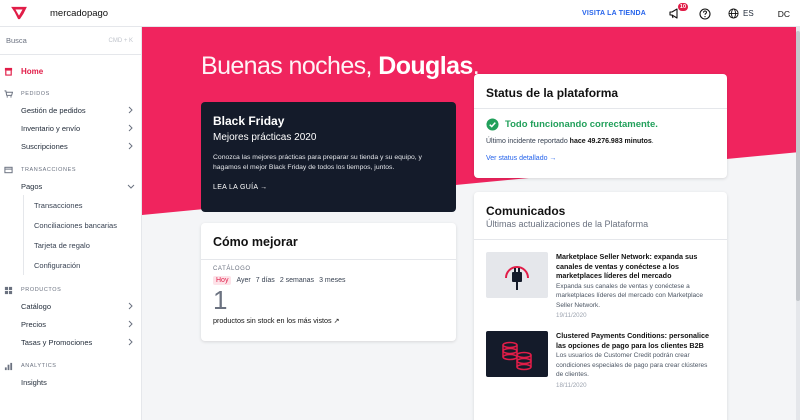 This screenshot has width=800, height=420. What do you see at coordinates (517, 275) in the screenshot?
I see `plug-icon` at bounding box center [517, 275].